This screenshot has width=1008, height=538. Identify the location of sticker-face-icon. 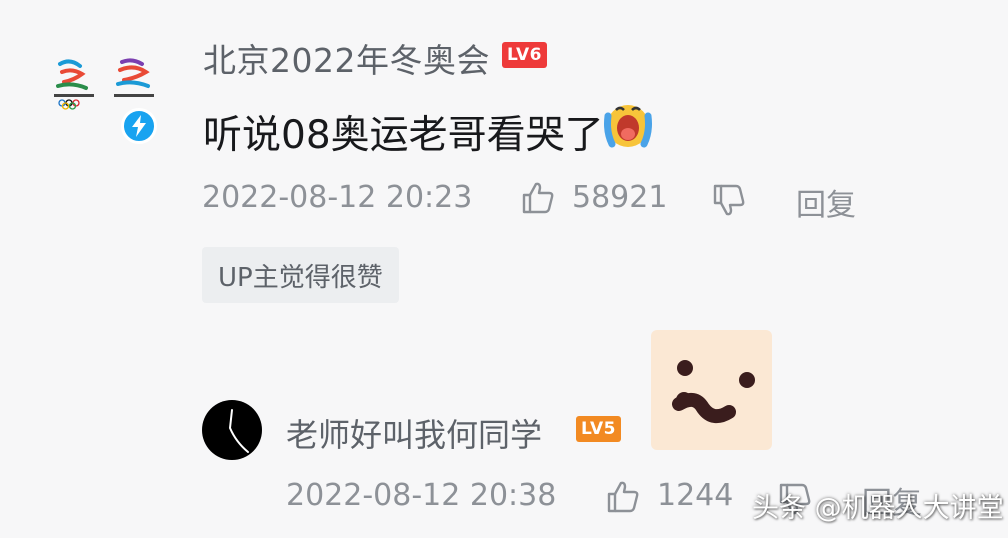
(713, 392).